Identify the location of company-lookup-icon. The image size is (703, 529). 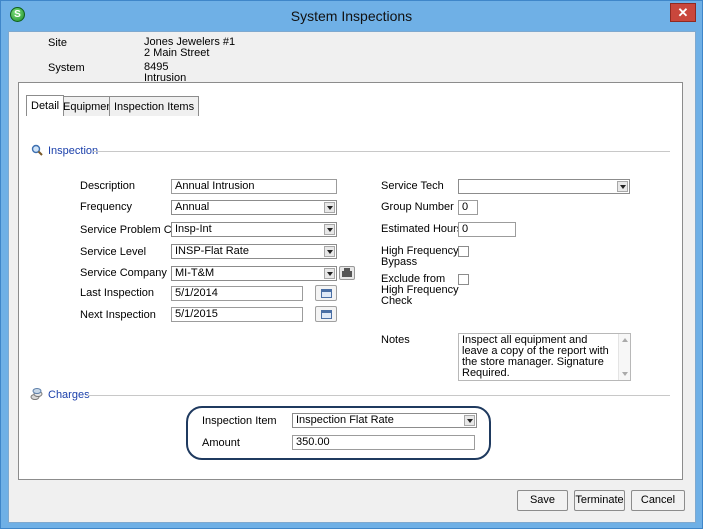
(347, 273).